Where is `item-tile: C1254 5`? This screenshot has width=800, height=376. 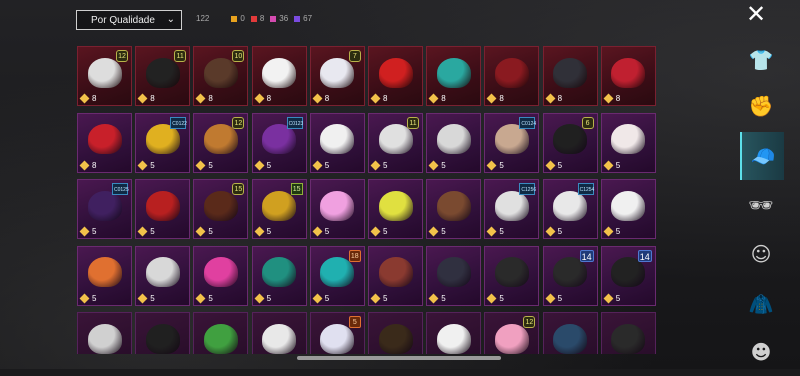 item-tile: C1254 5 is located at coordinates (570, 209).